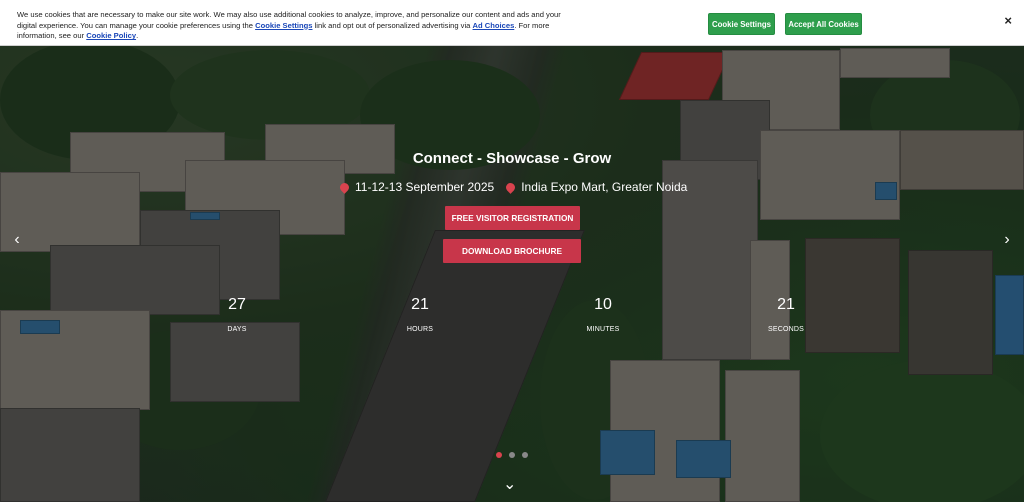 The height and width of the screenshot is (502, 1024). Describe the element at coordinates (823, 24) in the screenshot. I see `accept-all-cookies-button: Accept All Cookies` at that location.